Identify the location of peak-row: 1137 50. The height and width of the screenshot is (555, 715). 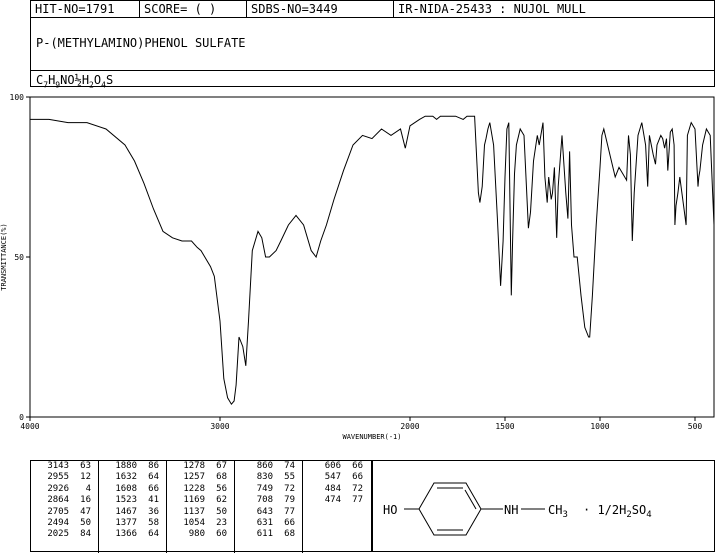
(200, 512).